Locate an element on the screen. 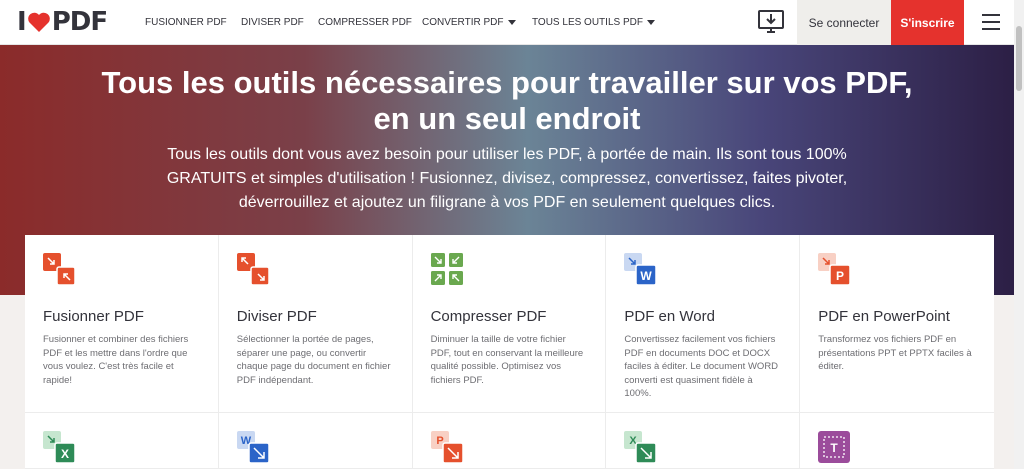 The image size is (1024, 469). nav-convert-pdf: CONVERTIR PDF is located at coordinates (477, 22).